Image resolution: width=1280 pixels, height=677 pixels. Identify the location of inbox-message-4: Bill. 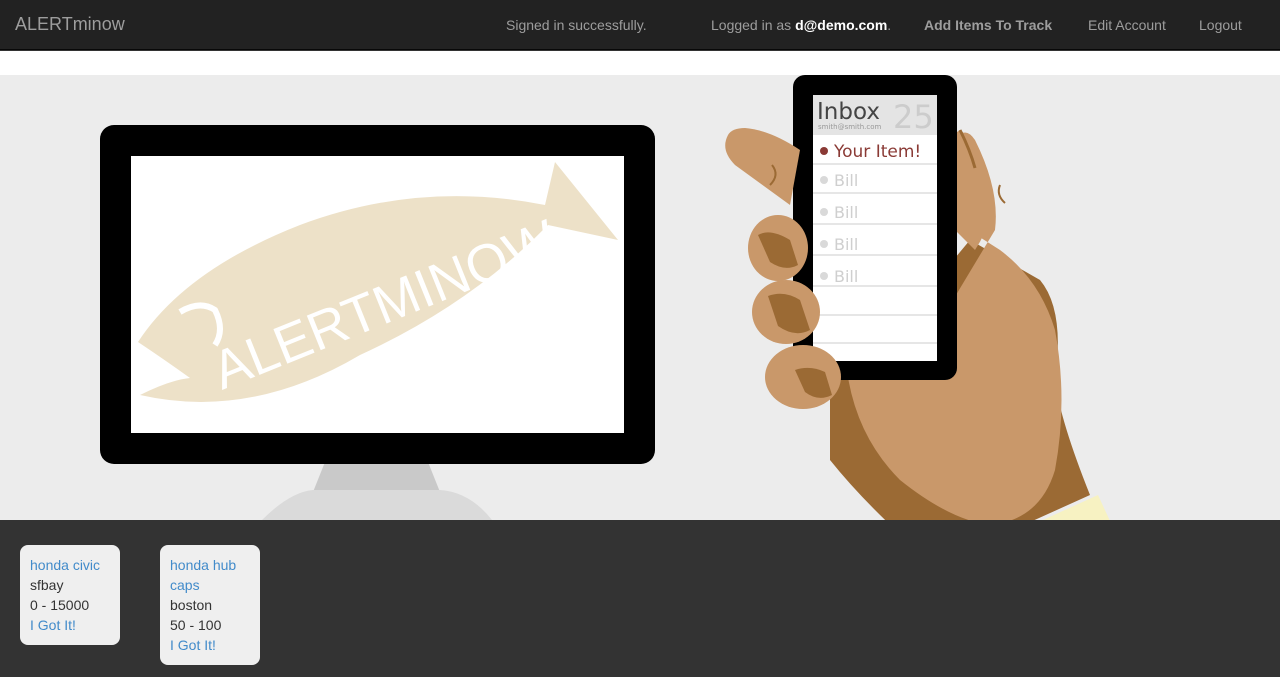
(846, 276).